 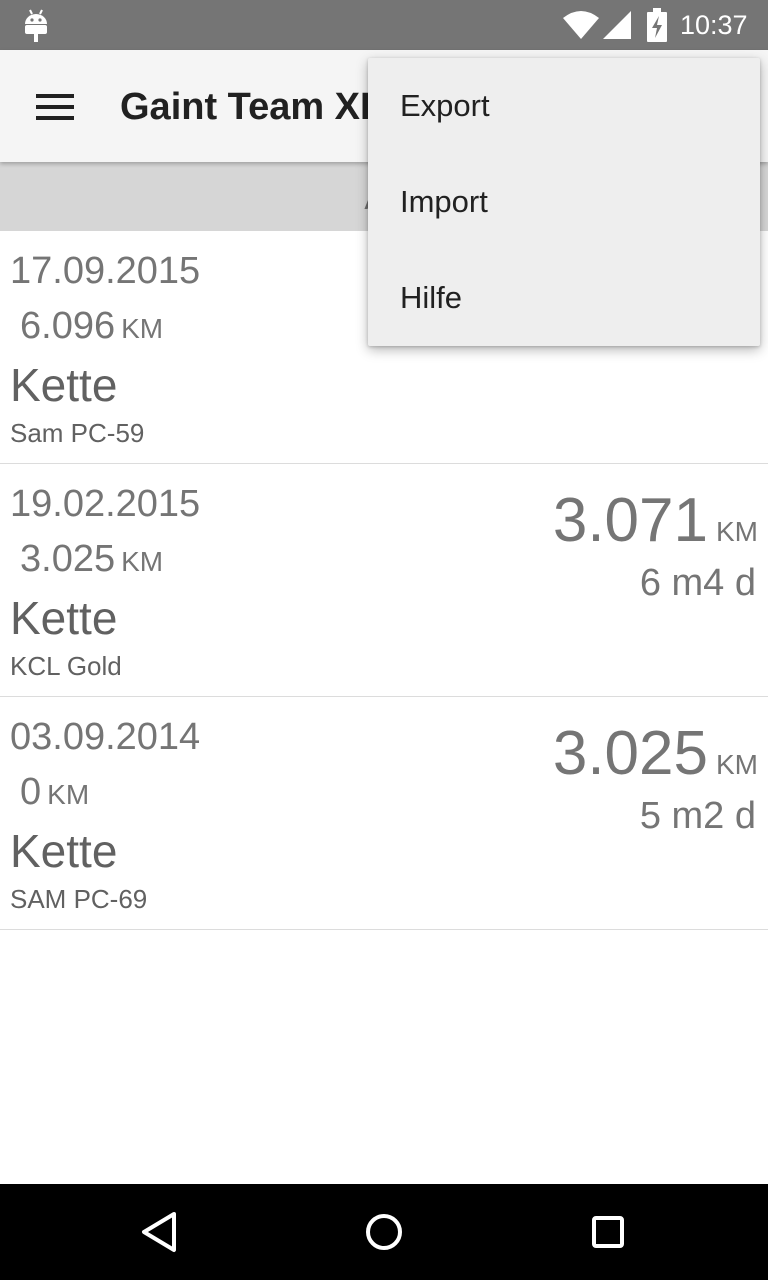 What do you see at coordinates (105, 271) in the screenshot?
I see `entry-date: 17.09.2015` at bounding box center [105, 271].